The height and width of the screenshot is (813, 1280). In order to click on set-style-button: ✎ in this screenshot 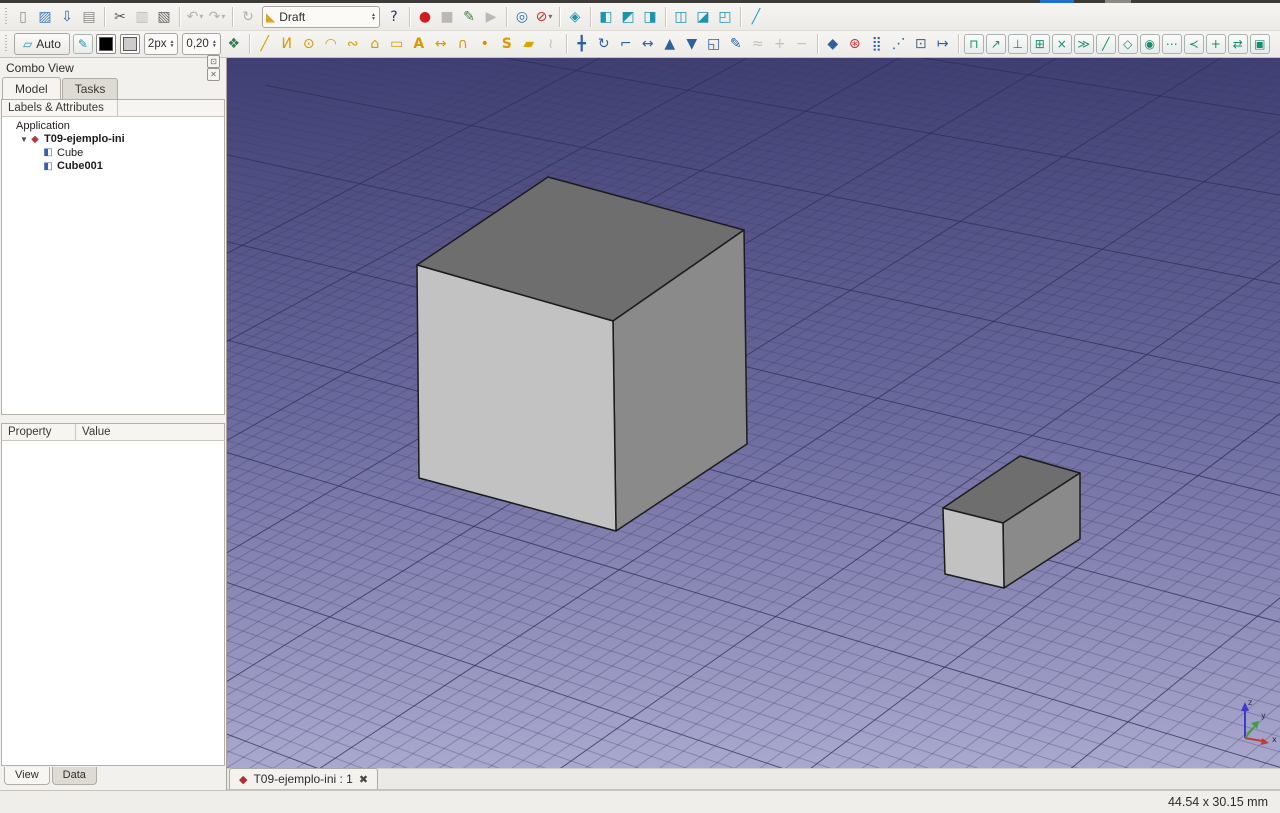, I will do `click(82, 44)`.